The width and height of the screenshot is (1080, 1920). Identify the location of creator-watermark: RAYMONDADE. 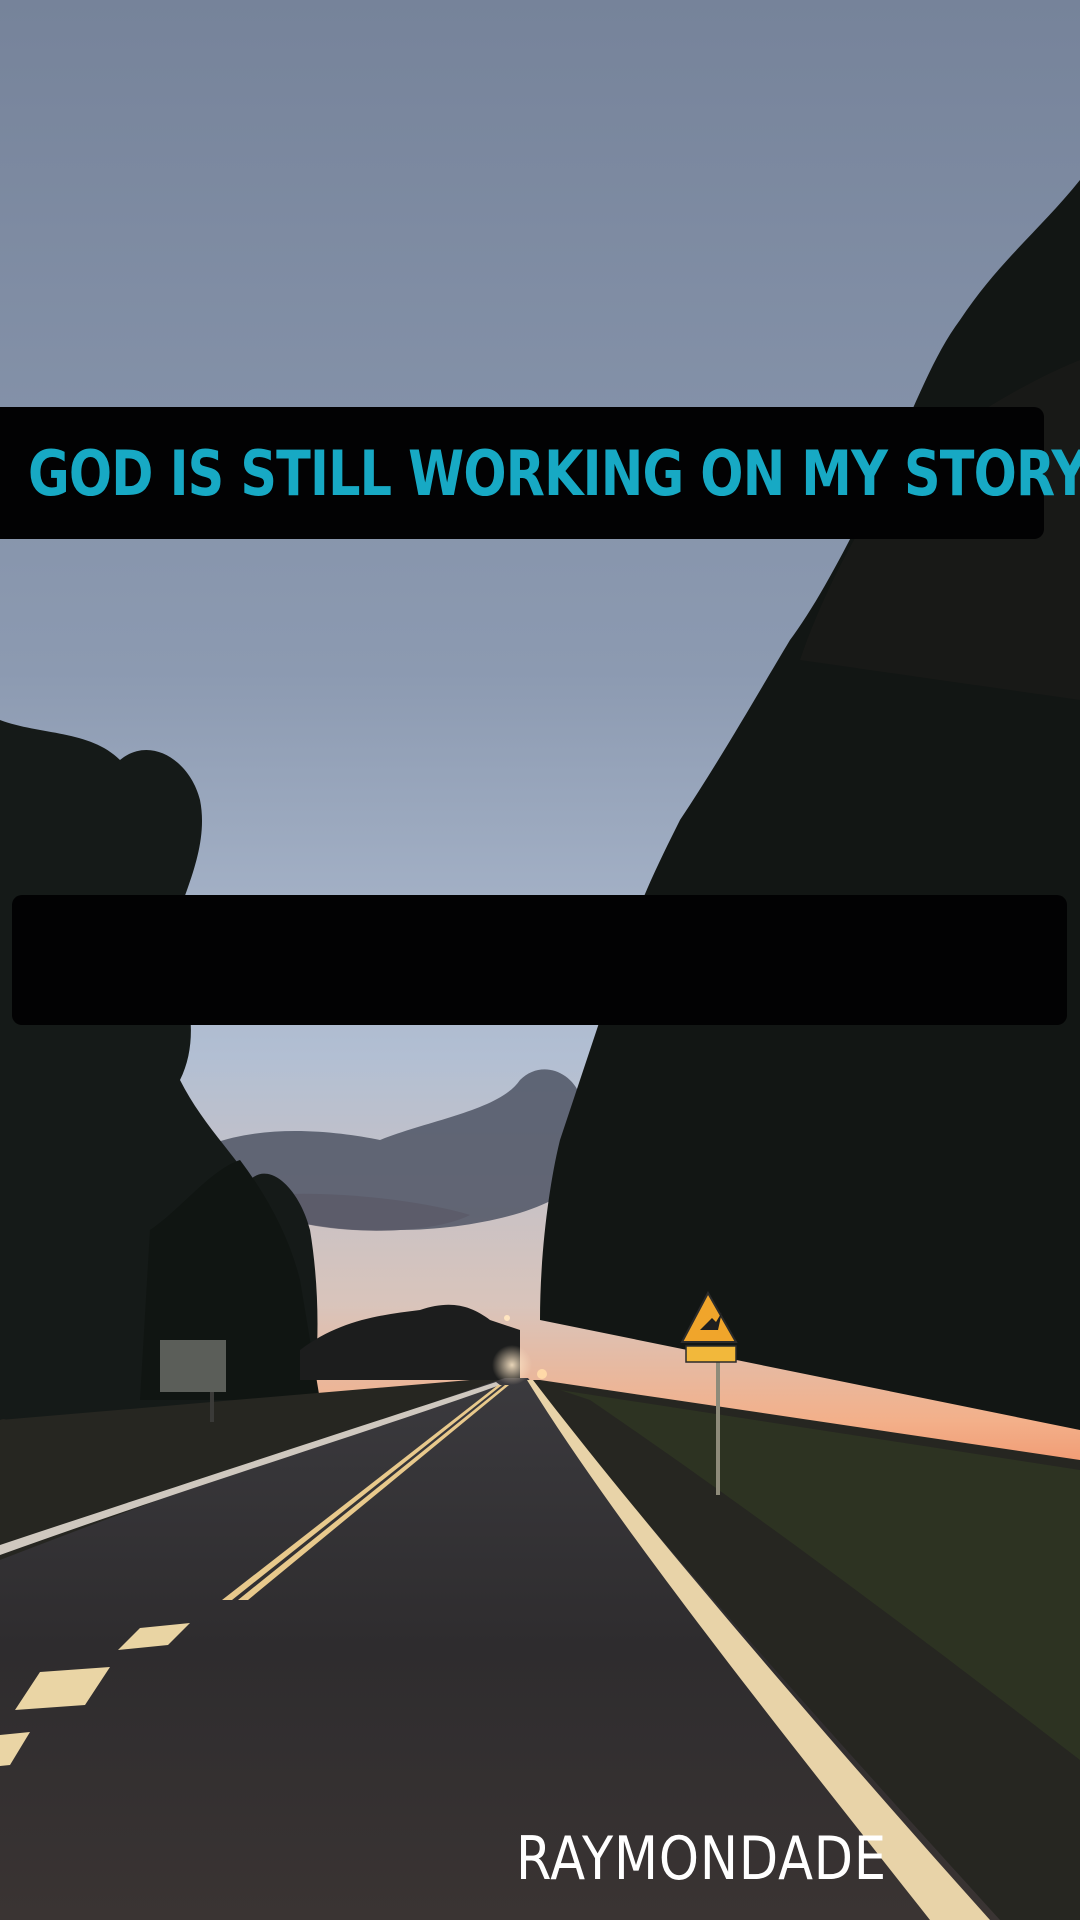
(702, 1859).